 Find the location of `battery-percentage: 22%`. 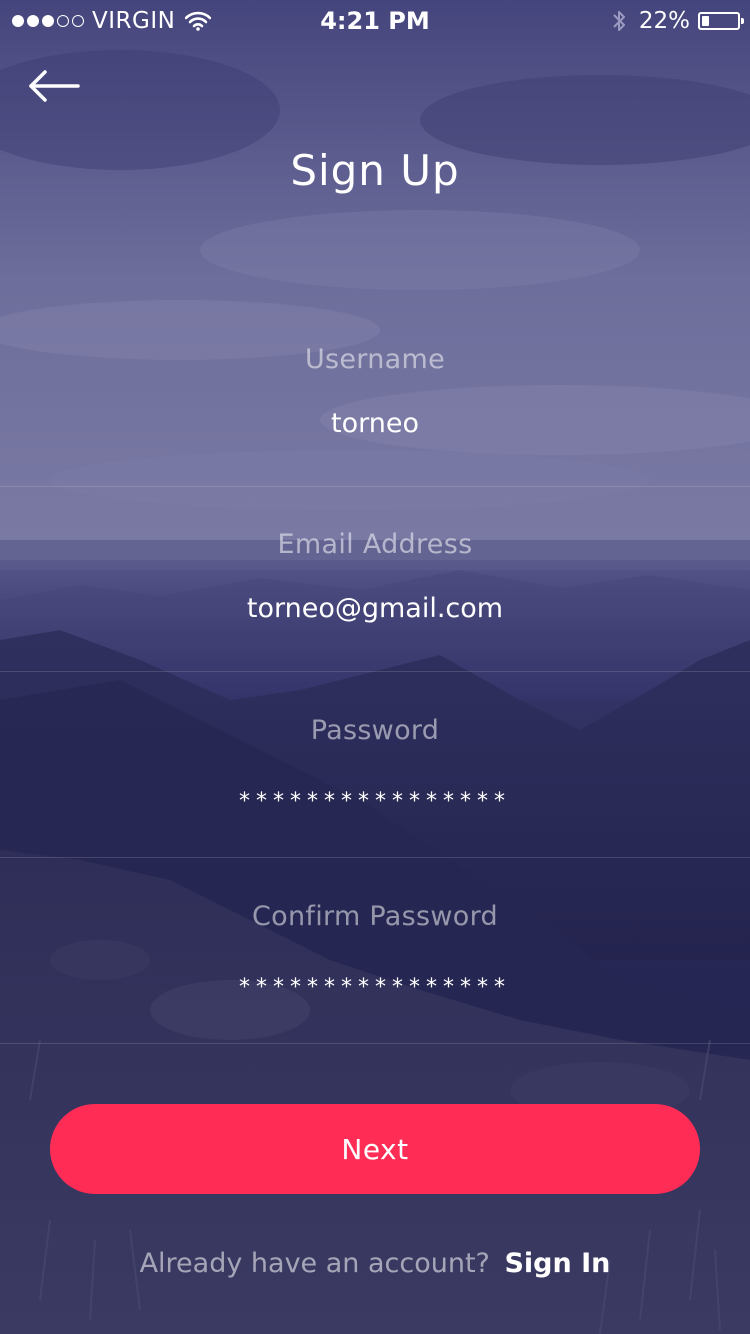

battery-percentage: 22% is located at coordinates (664, 21).